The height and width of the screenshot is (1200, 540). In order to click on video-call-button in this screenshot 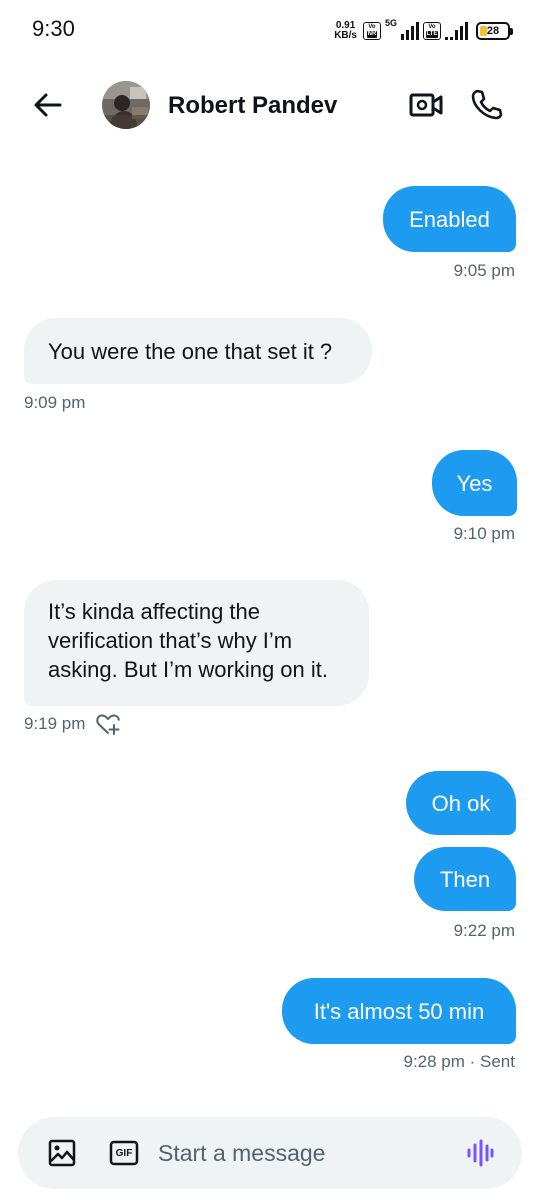, I will do `click(426, 105)`.